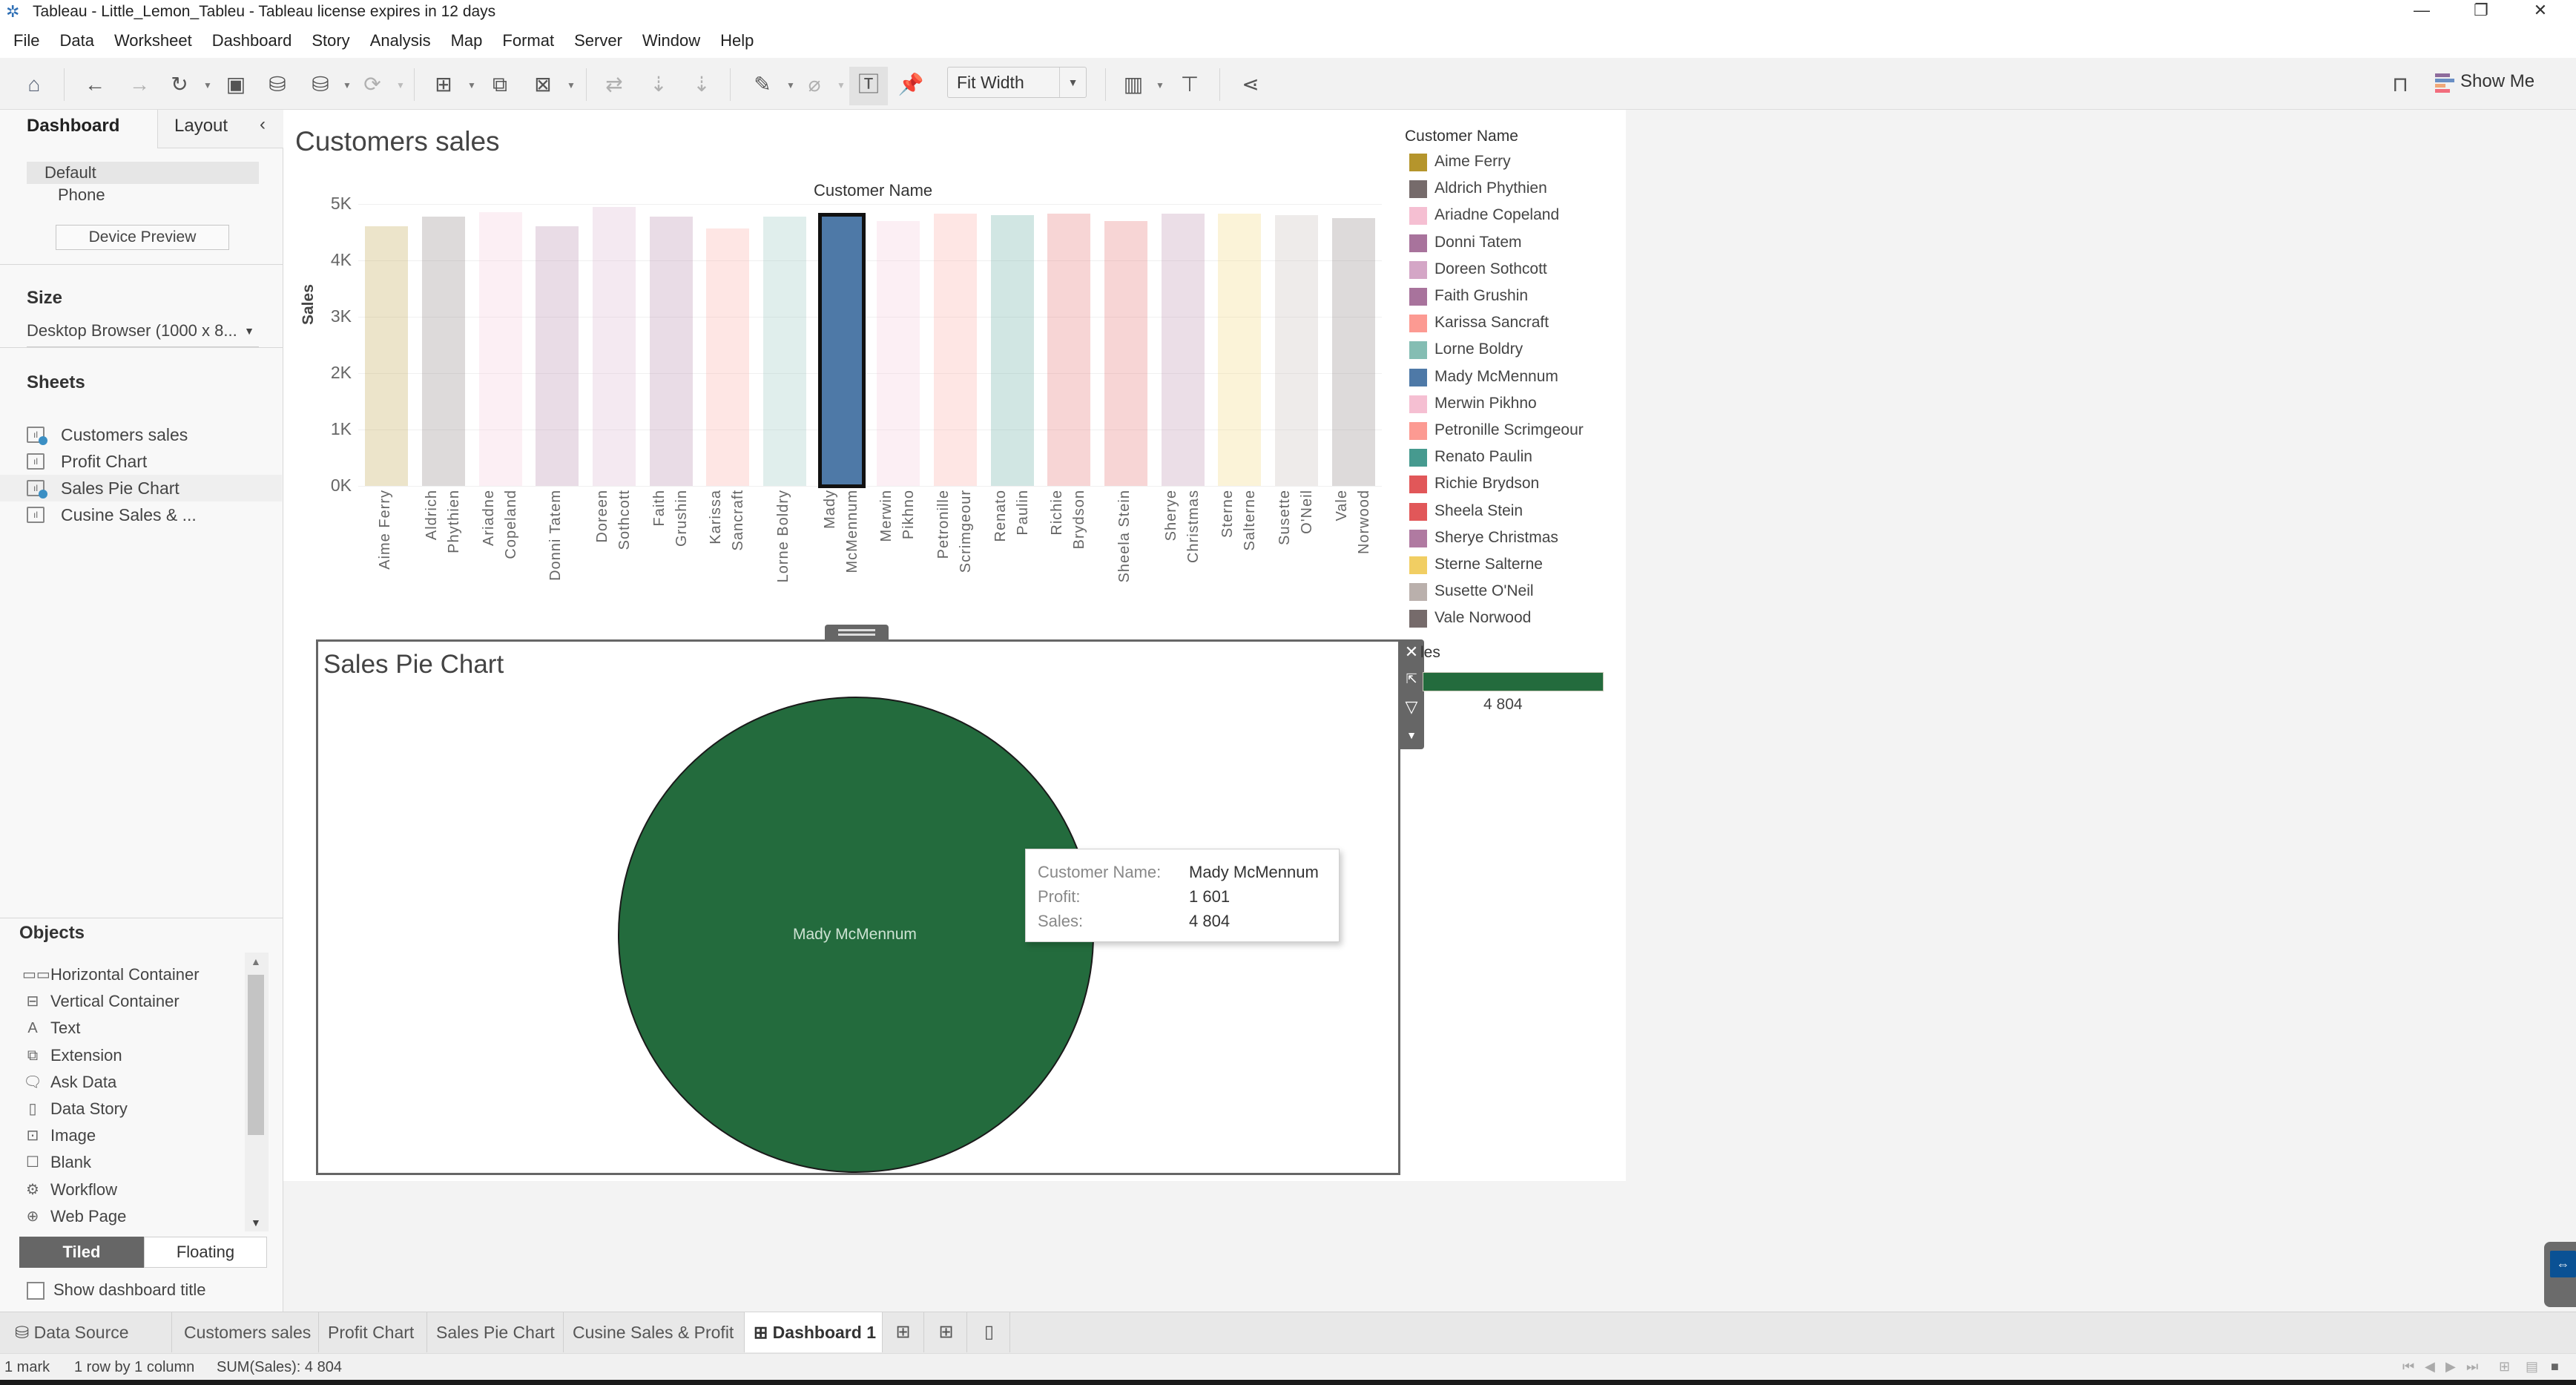 This screenshot has width=2576, height=1385. What do you see at coordinates (2555, 1367) in the screenshot?
I see `tabs-view-icon: ■` at bounding box center [2555, 1367].